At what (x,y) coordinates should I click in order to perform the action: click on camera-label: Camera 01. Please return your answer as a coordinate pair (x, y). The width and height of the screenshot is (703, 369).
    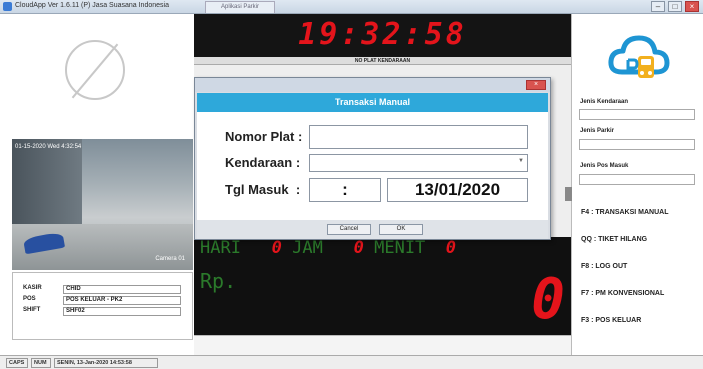
    Looking at the image, I should click on (170, 259).